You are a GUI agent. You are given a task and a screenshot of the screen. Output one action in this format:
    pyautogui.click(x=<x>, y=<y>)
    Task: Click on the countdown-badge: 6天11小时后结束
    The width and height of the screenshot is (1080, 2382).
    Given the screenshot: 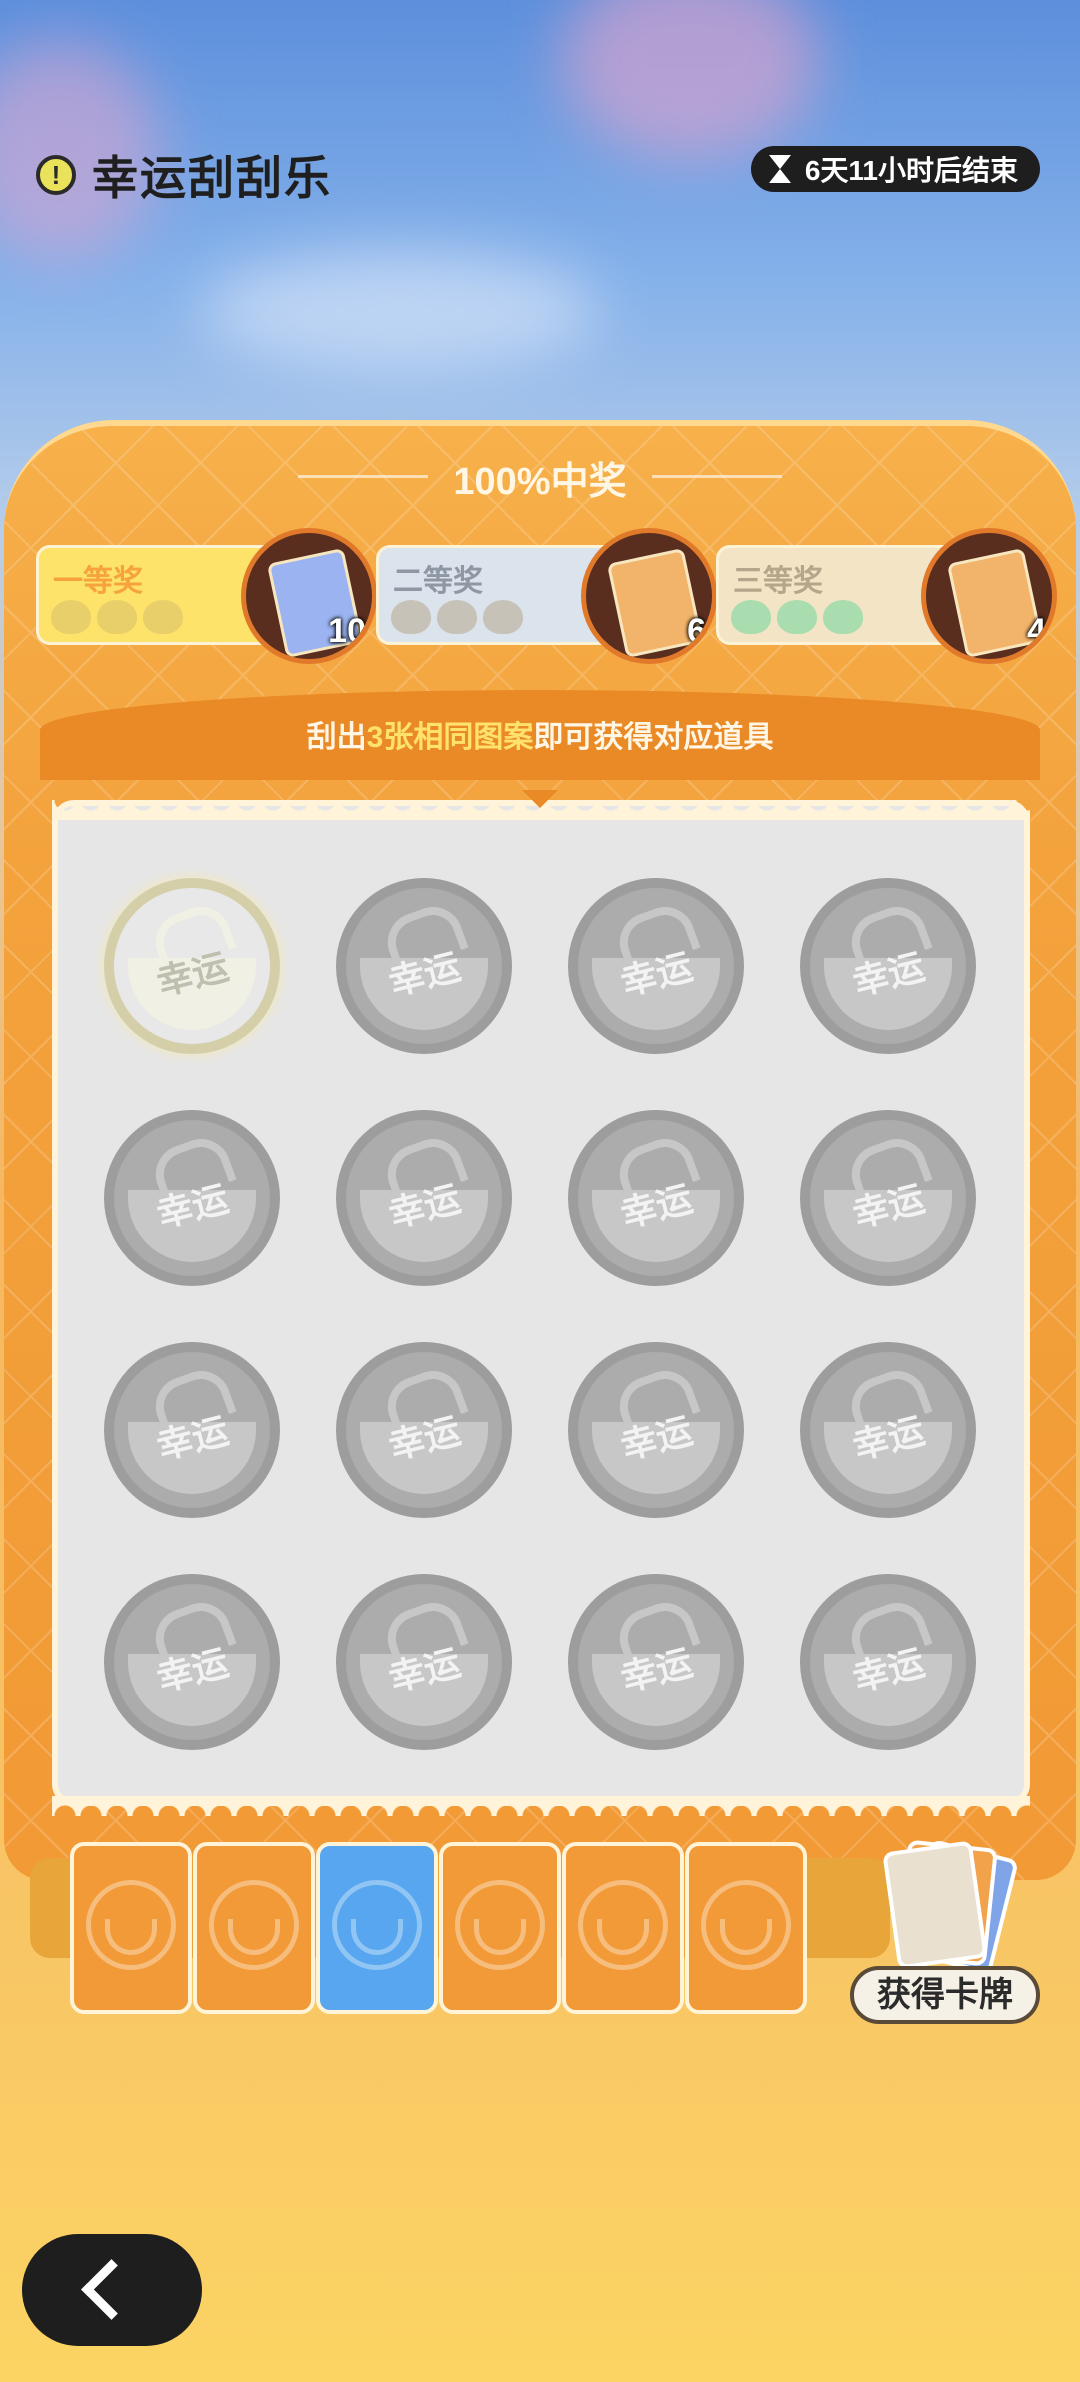 What is the action you would take?
    pyautogui.click(x=895, y=169)
    